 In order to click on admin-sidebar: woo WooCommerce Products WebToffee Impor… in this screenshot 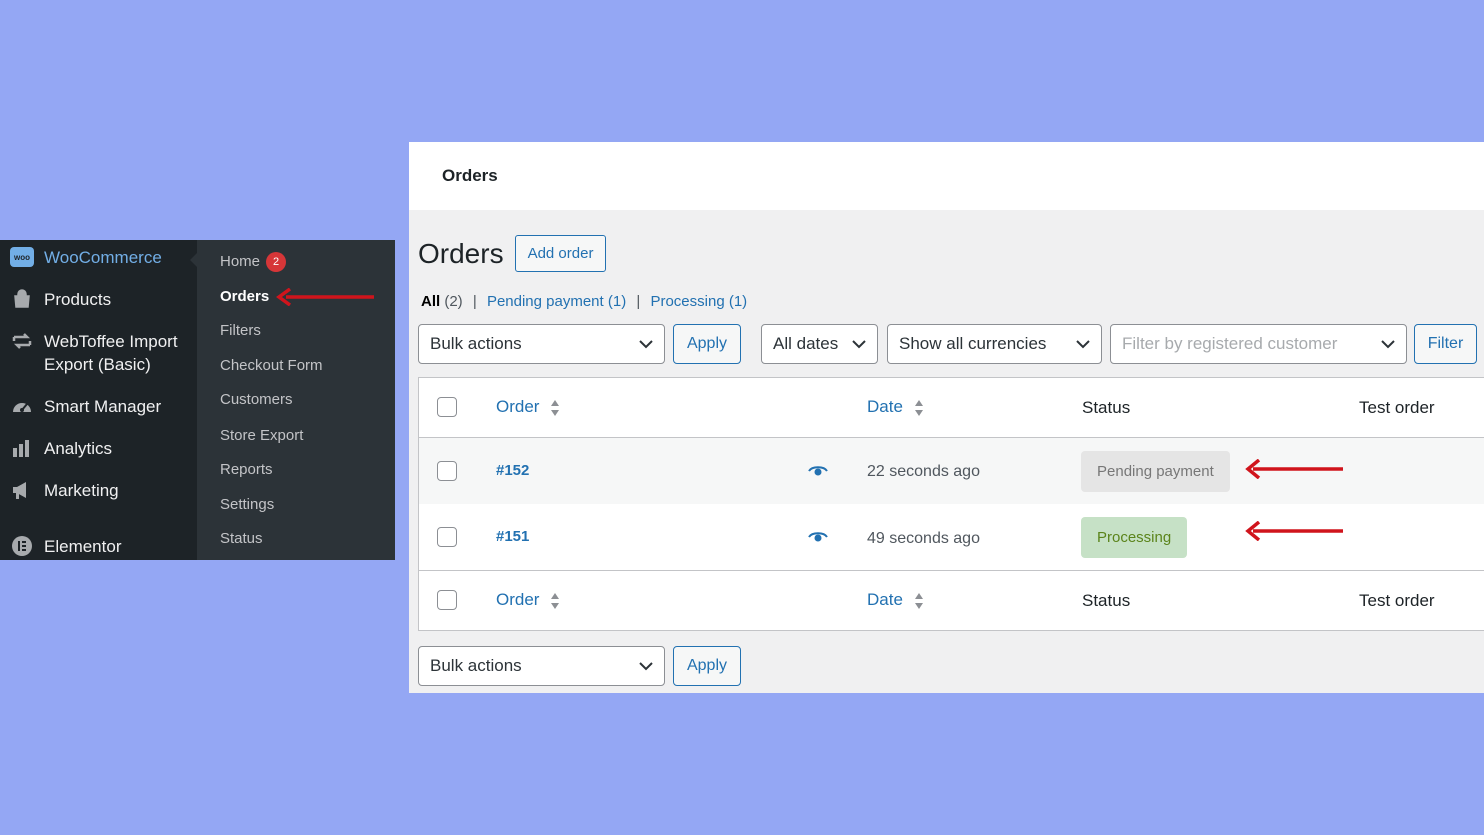, I will do `click(197, 400)`.